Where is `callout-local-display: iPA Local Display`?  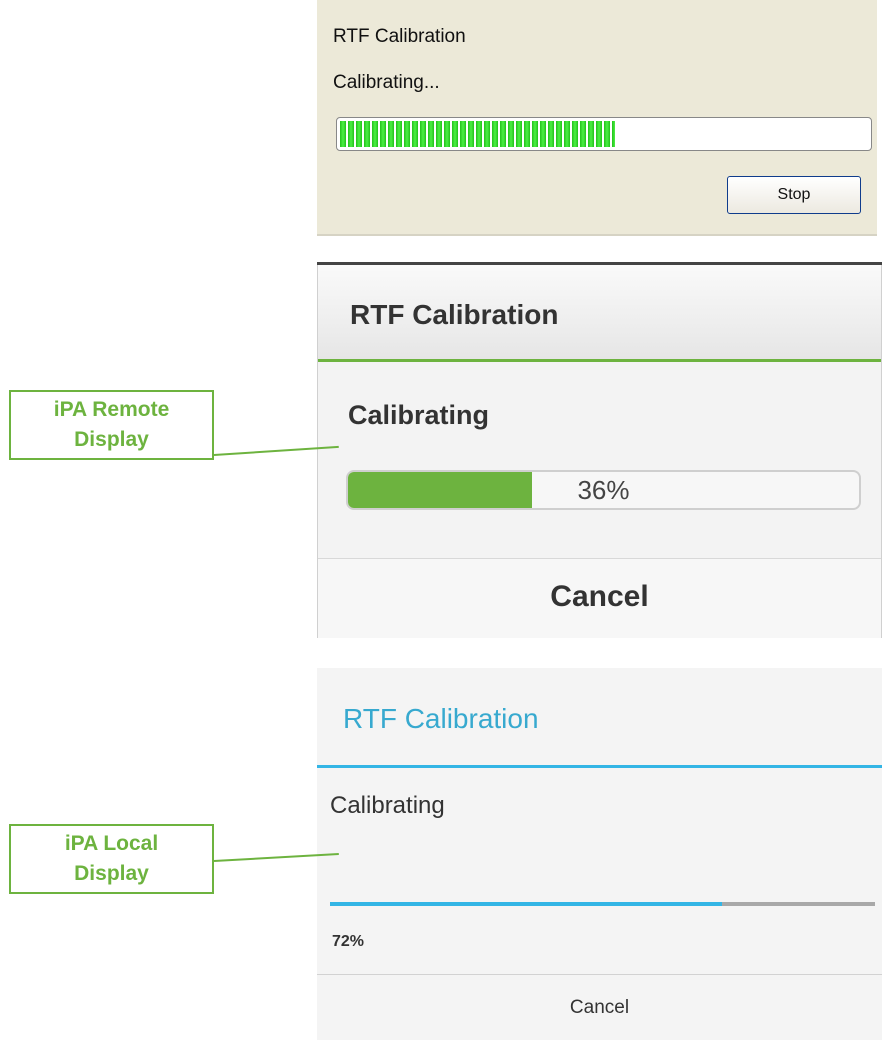
callout-local-display: iPA Local Display is located at coordinates (111, 859).